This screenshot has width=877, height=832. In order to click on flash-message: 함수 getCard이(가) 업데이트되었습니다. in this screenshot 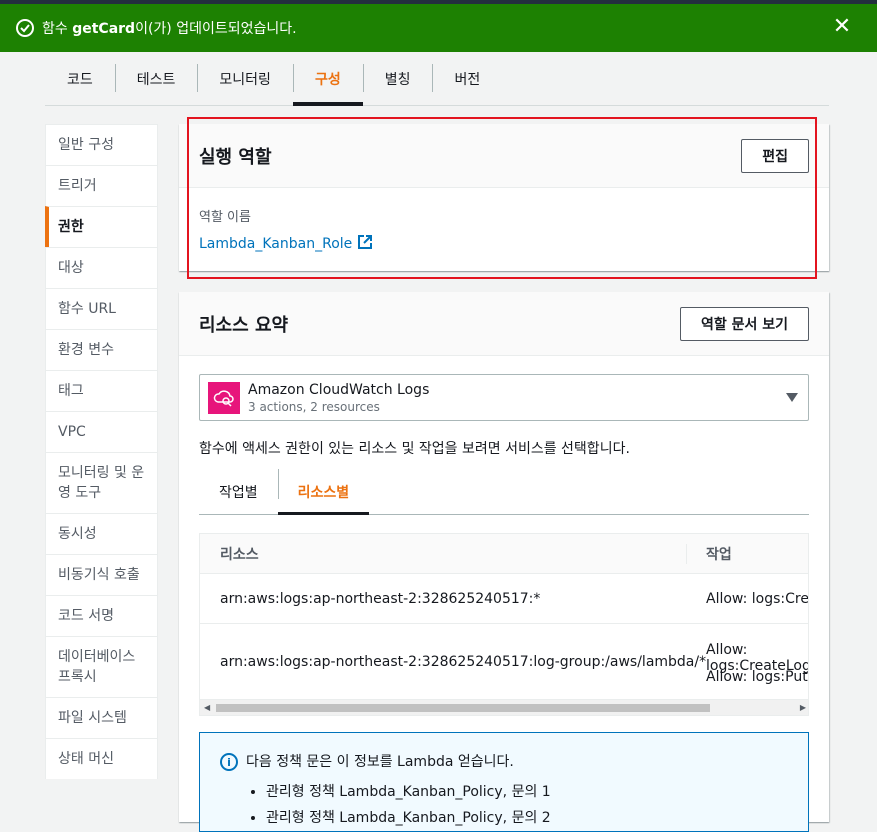, I will do `click(169, 29)`.